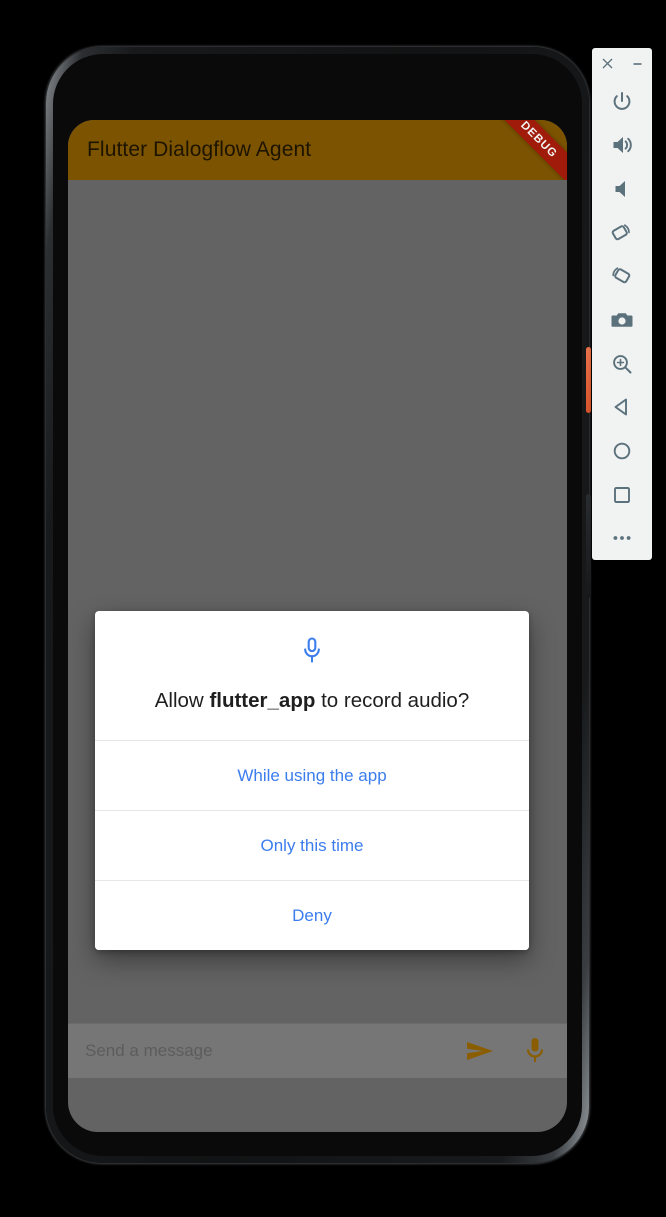 The height and width of the screenshot is (1217, 666). I want to click on close-icon, so click(607, 64).